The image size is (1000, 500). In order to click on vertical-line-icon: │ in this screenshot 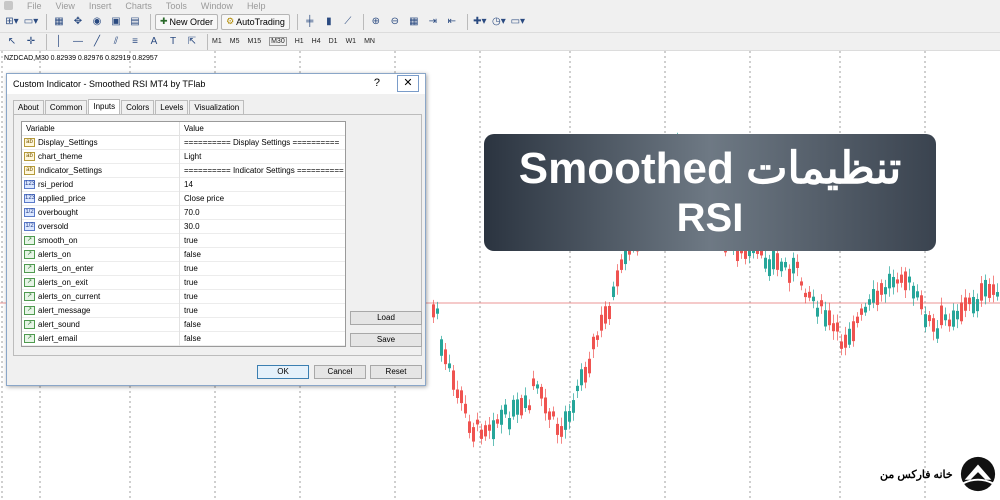, I will do `click(59, 42)`.